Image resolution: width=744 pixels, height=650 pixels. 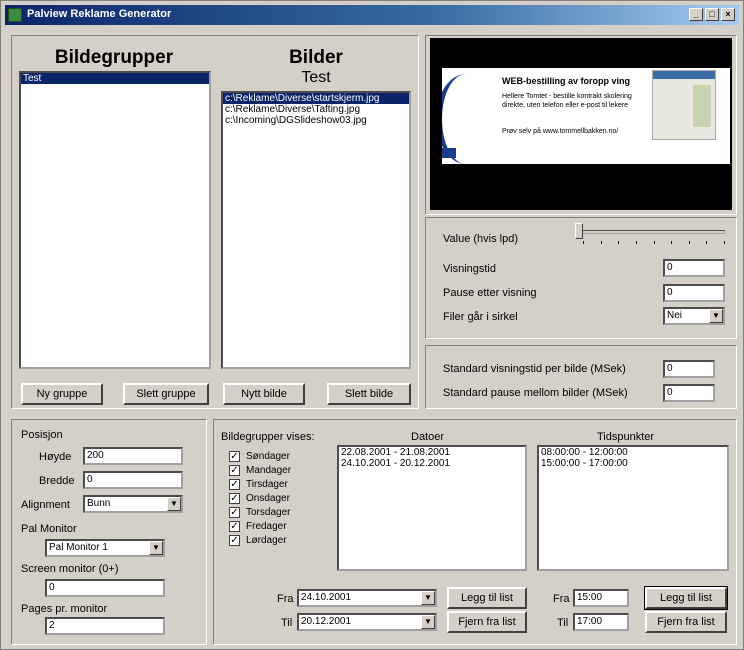 What do you see at coordinates (57, 481) in the screenshot?
I see `width-label: Bredde` at bounding box center [57, 481].